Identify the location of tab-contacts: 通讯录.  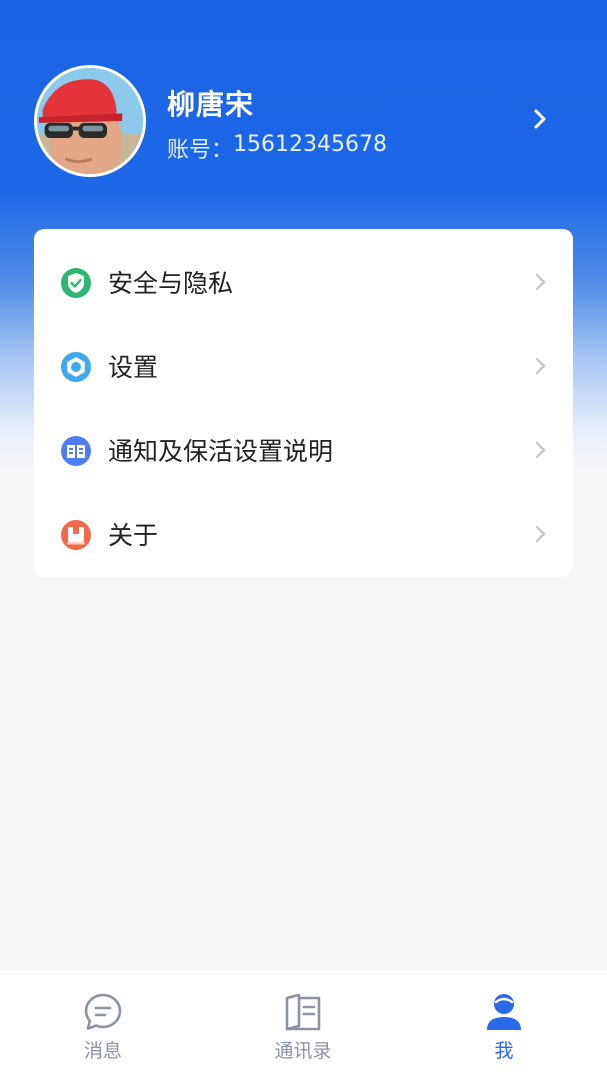
(303, 1025).